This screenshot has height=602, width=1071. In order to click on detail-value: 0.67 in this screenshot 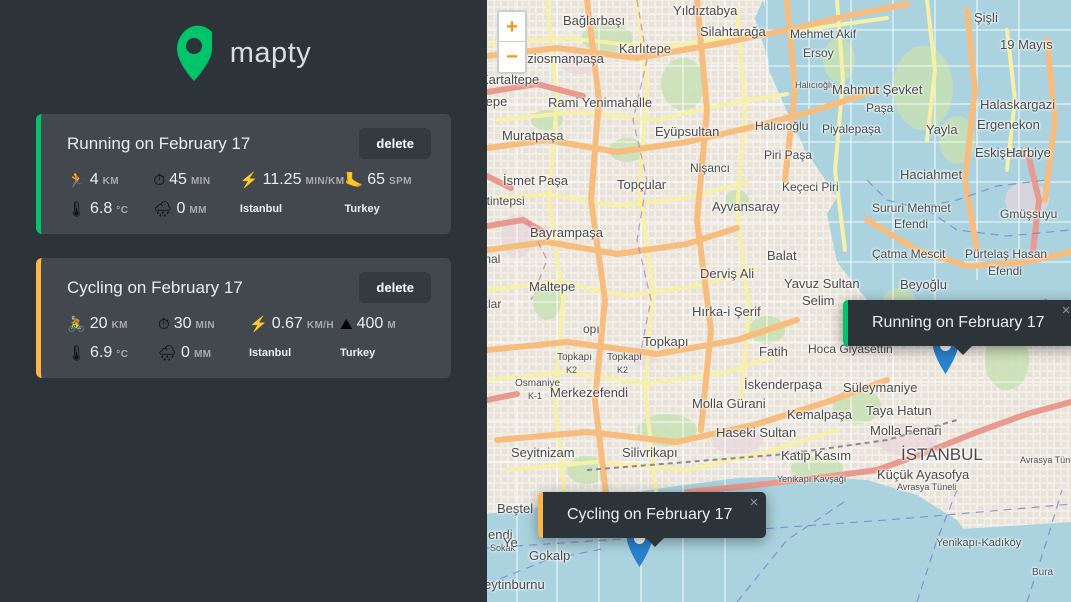, I will do `click(287, 323)`.